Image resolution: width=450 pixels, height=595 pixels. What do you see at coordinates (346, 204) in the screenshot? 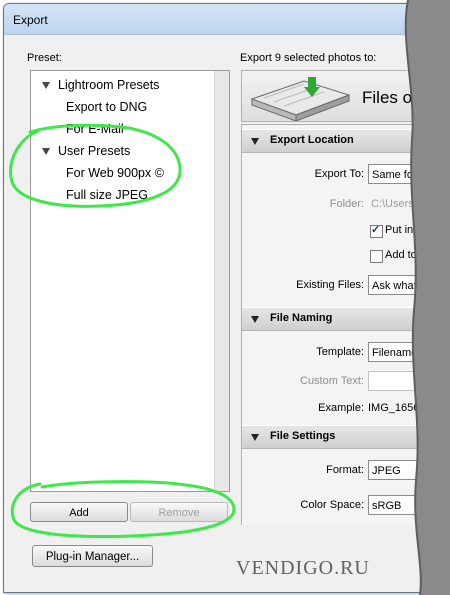
I see `folder-label: Folder:` at bounding box center [346, 204].